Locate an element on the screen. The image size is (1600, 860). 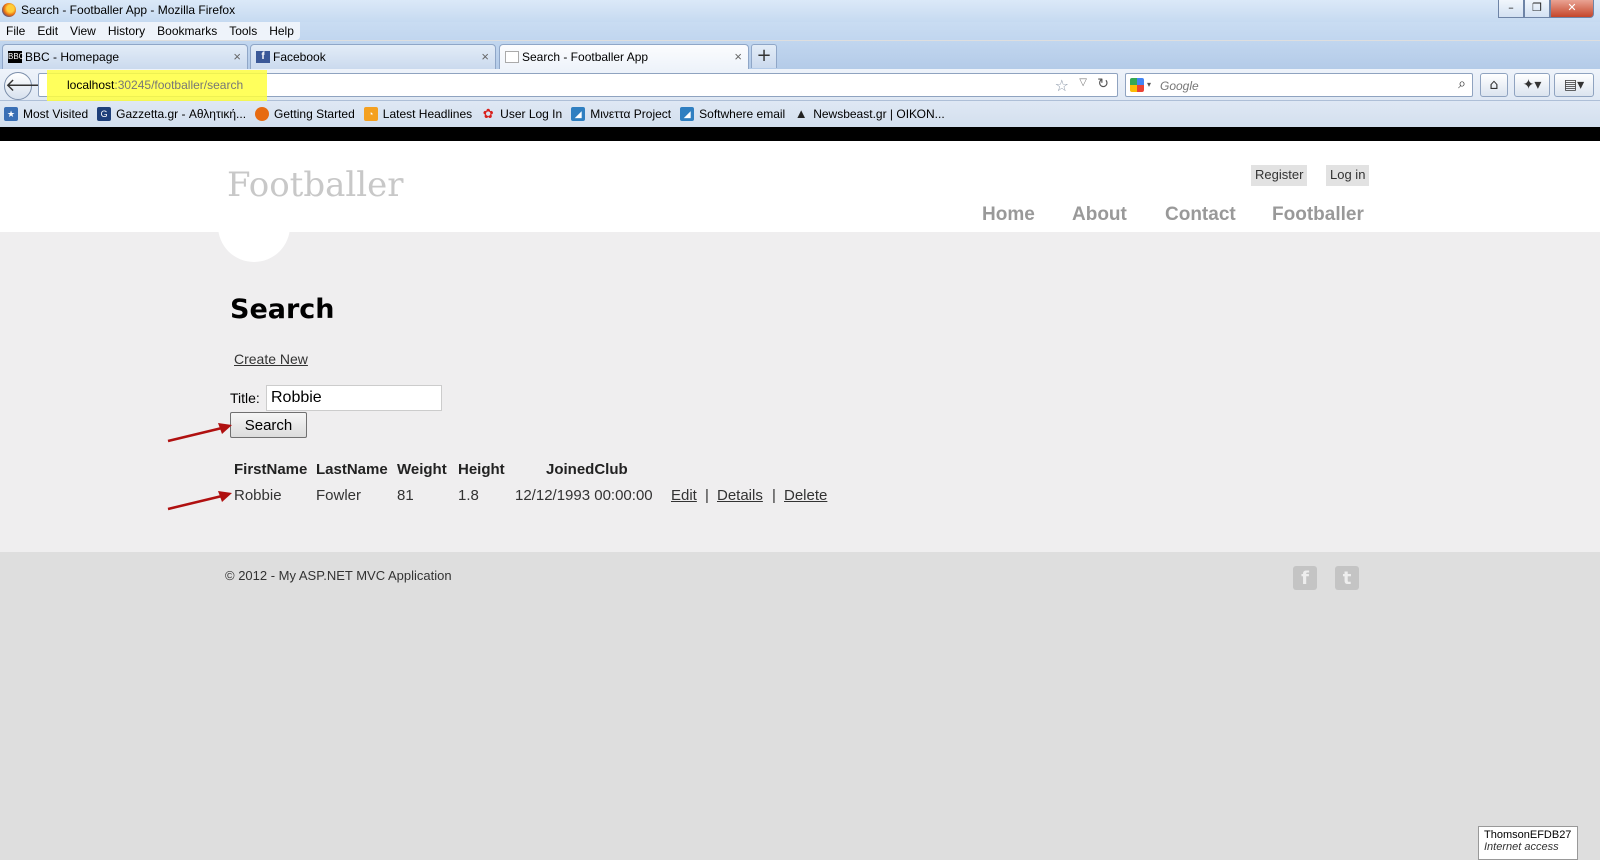
create-new-link: Create New is located at coordinates (271, 359).